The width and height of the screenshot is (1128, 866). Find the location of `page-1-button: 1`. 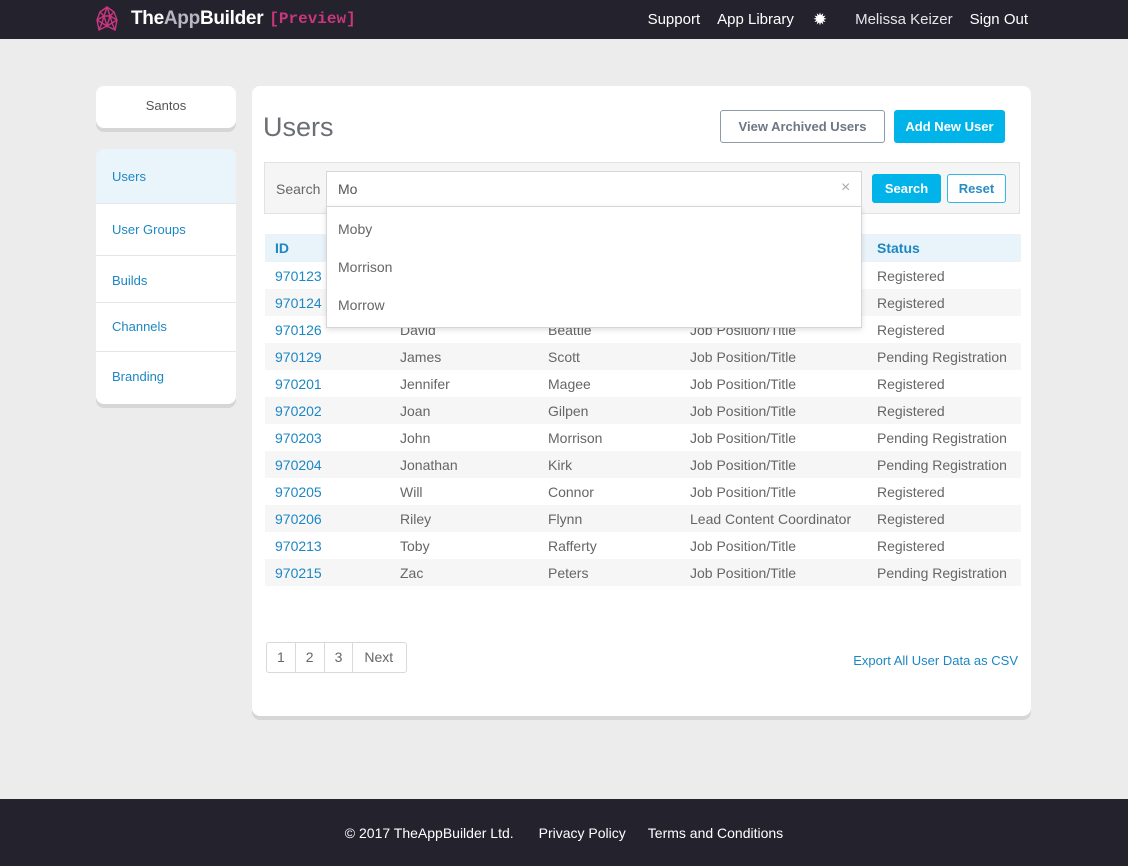

page-1-button: 1 is located at coordinates (281, 657).